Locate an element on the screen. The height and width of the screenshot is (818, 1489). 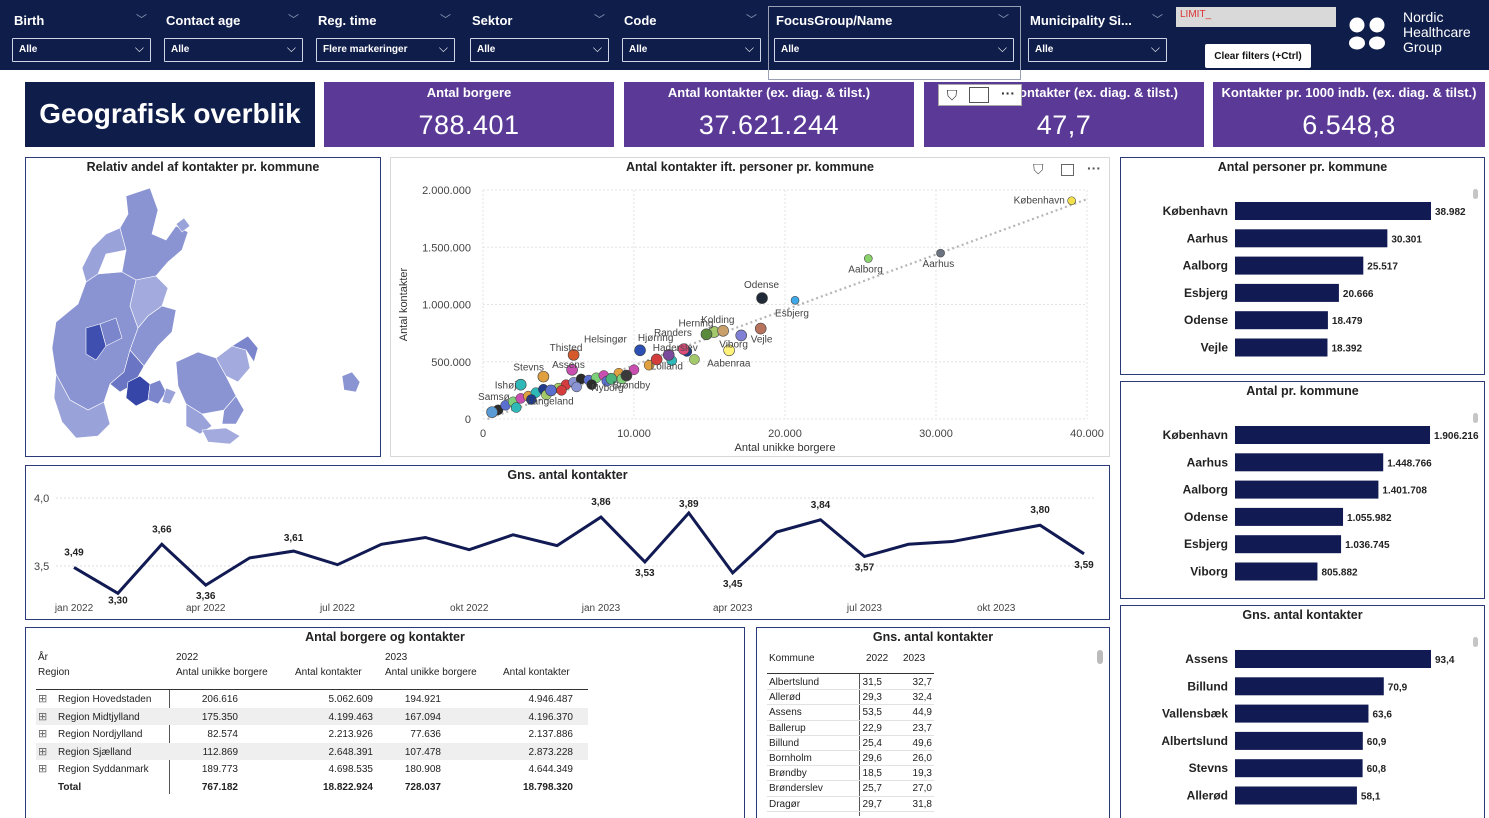
scatter-point-label: Nyborg is located at coordinates (607, 388).